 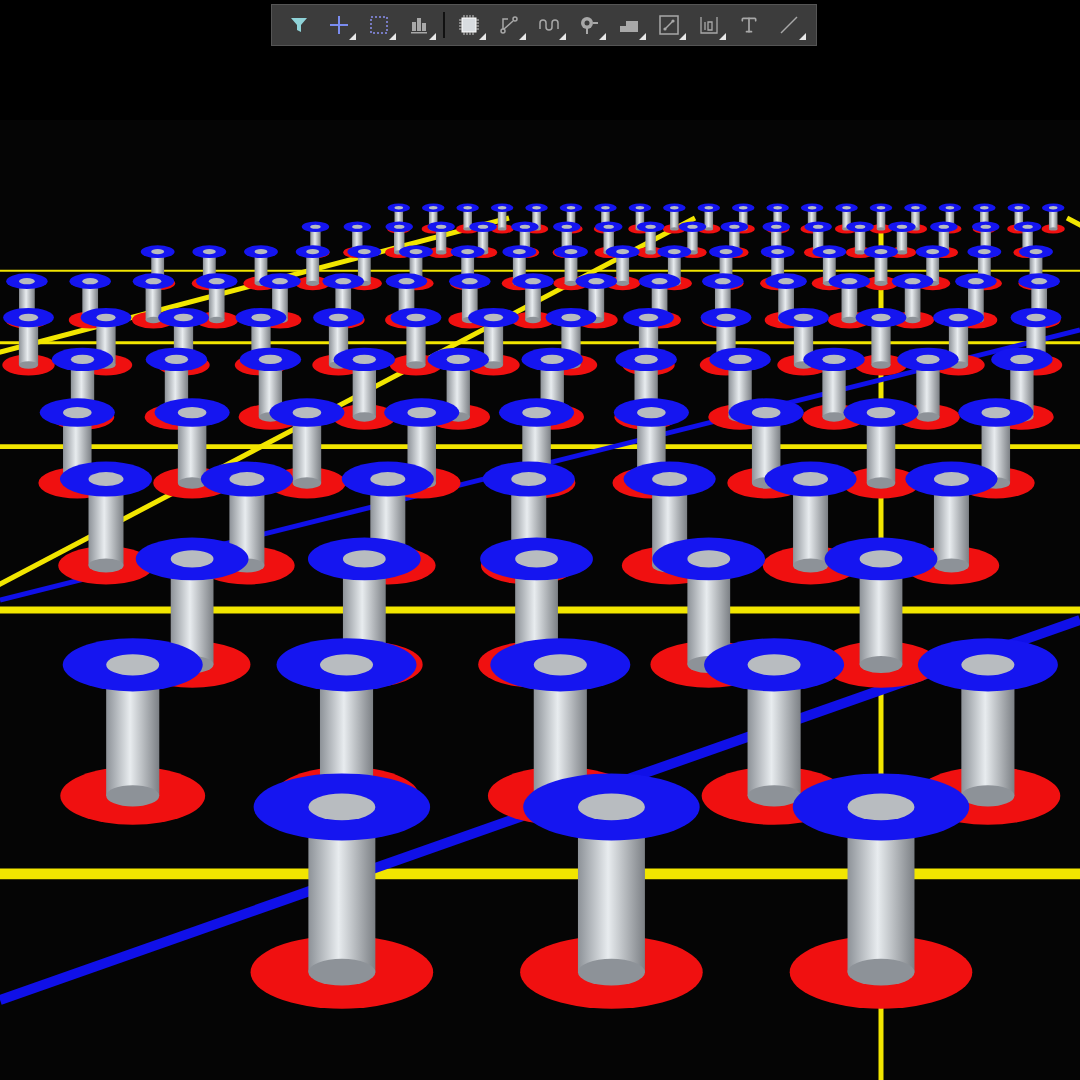 I want to click on align-icon, so click(x=419, y=25).